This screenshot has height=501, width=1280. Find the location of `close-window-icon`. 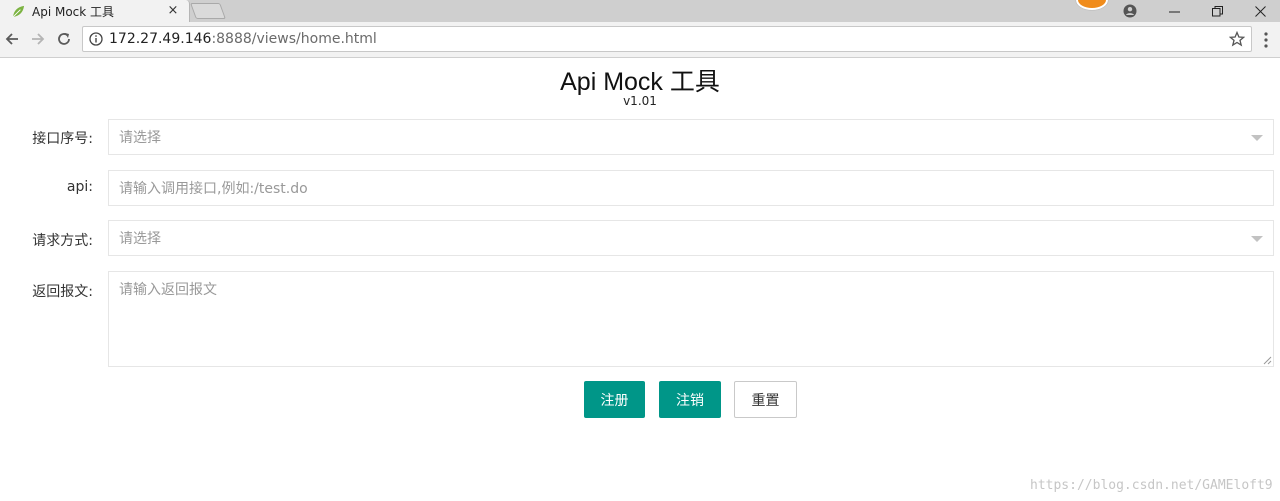

close-window-icon is located at coordinates (1260, 11).